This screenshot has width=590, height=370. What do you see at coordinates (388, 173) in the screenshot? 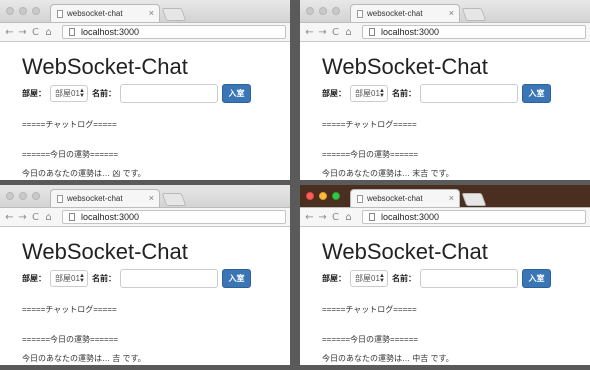
I see `fortune-text: 今日のあなたの運勢は… 末吉 です。` at bounding box center [388, 173].